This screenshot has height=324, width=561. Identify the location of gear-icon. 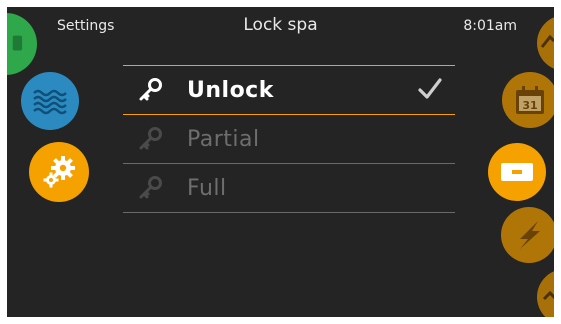
(59, 172).